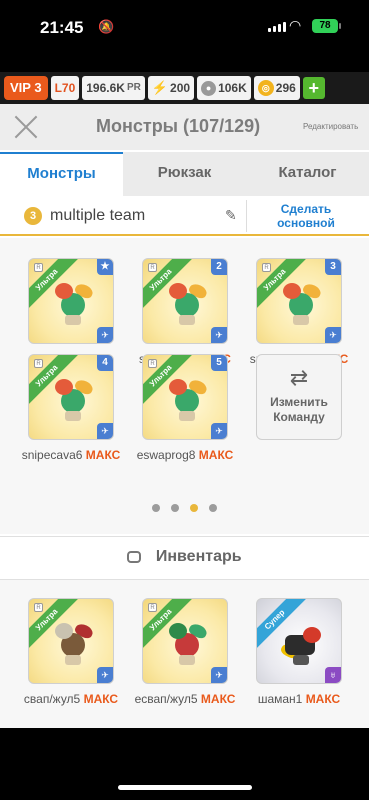 This screenshot has height=800, width=369. I want to click on coin-icon: ◎, so click(265, 88).